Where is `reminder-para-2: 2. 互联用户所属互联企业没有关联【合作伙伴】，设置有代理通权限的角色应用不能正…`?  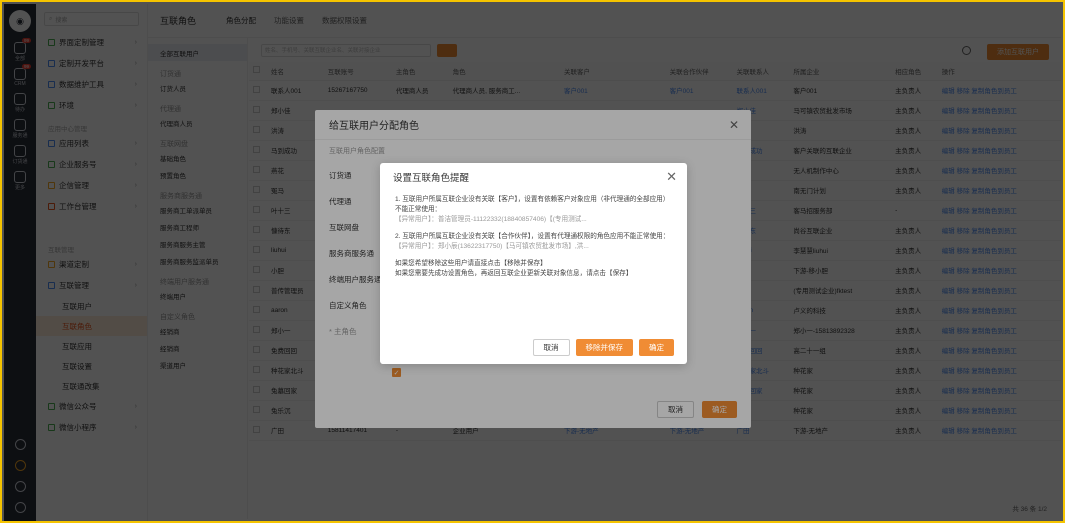 reminder-para-2: 2. 互联用户所属互联企业没有关联【合作伙伴】，设置有代理通权限的角色应用不能正… is located at coordinates (532, 236).